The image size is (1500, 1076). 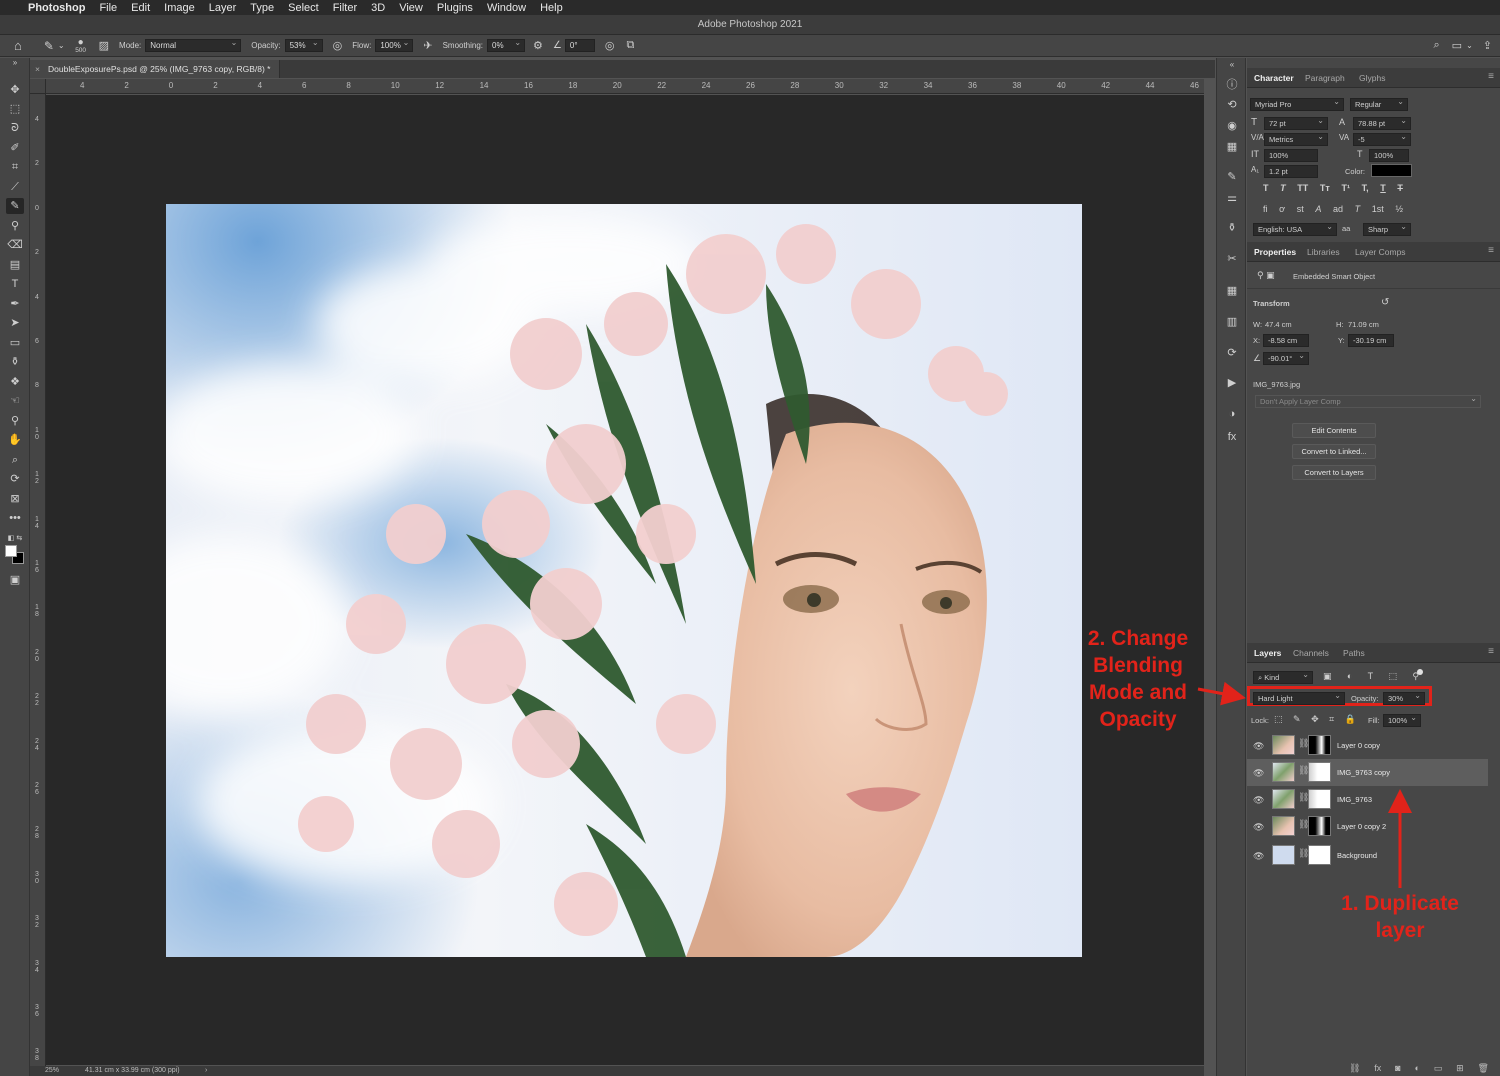 What do you see at coordinates (15, 518) in the screenshot?
I see `more-tools-icon: •••` at bounding box center [15, 518].